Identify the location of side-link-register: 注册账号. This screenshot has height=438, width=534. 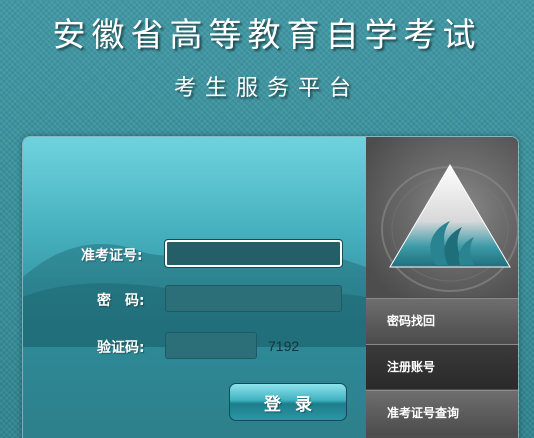
(442, 366).